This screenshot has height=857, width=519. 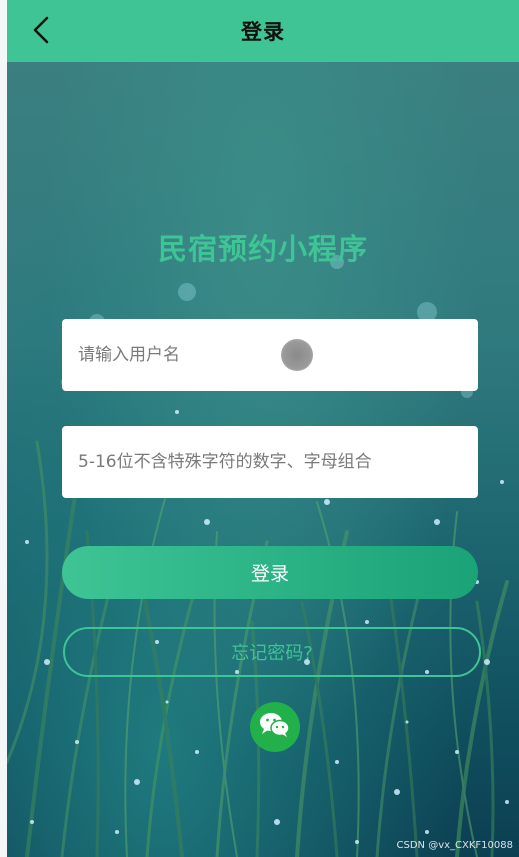 I want to click on forgot-password-label: 忘记密码?, so click(x=272, y=653).